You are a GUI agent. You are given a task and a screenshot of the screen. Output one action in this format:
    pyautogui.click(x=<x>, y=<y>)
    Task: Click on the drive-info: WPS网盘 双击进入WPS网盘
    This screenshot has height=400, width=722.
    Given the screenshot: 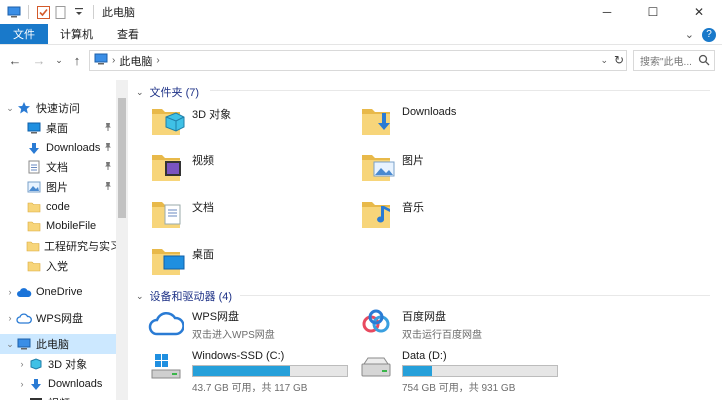 What is the action you would take?
    pyautogui.click(x=233, y=324)
    